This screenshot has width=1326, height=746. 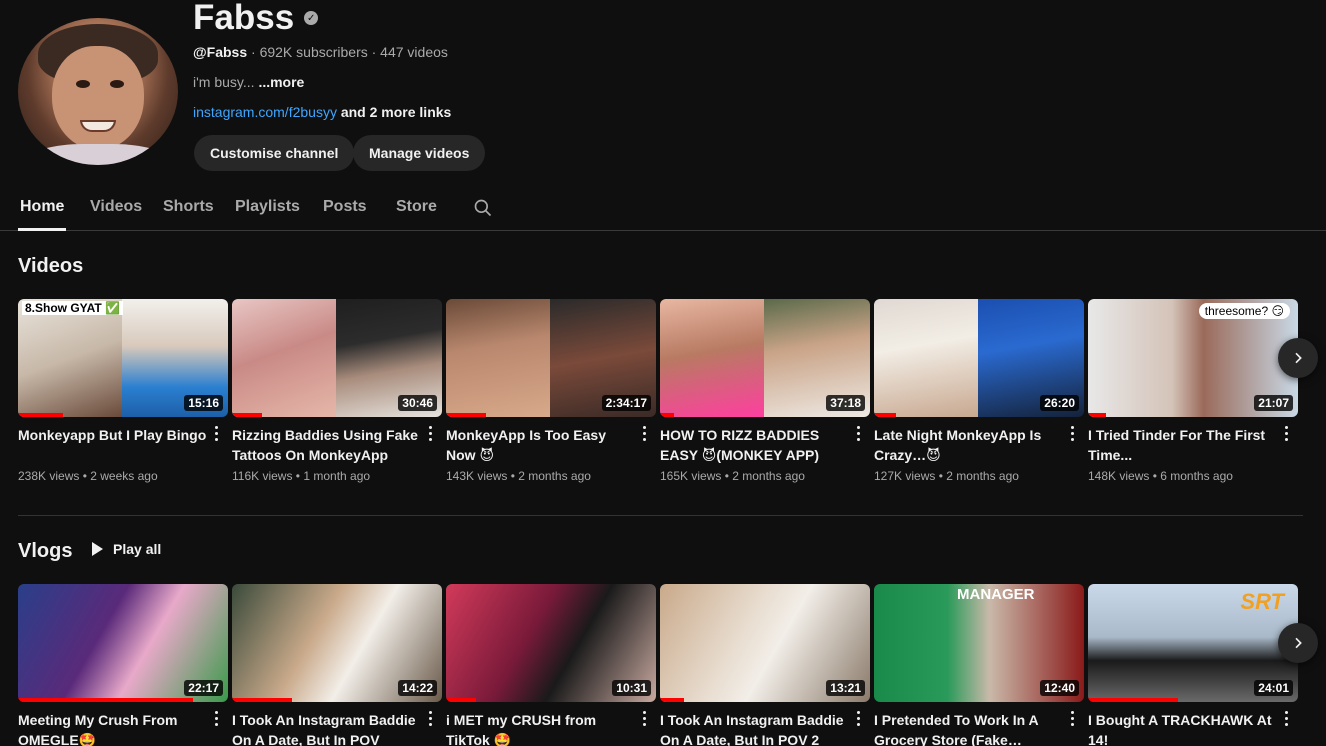 What do you see at coordinates (663, 208) in the screenshot?
I see `channel-tabs: Home Videos Shorts Playlists Posts Store` at bounding box center [663, 208].